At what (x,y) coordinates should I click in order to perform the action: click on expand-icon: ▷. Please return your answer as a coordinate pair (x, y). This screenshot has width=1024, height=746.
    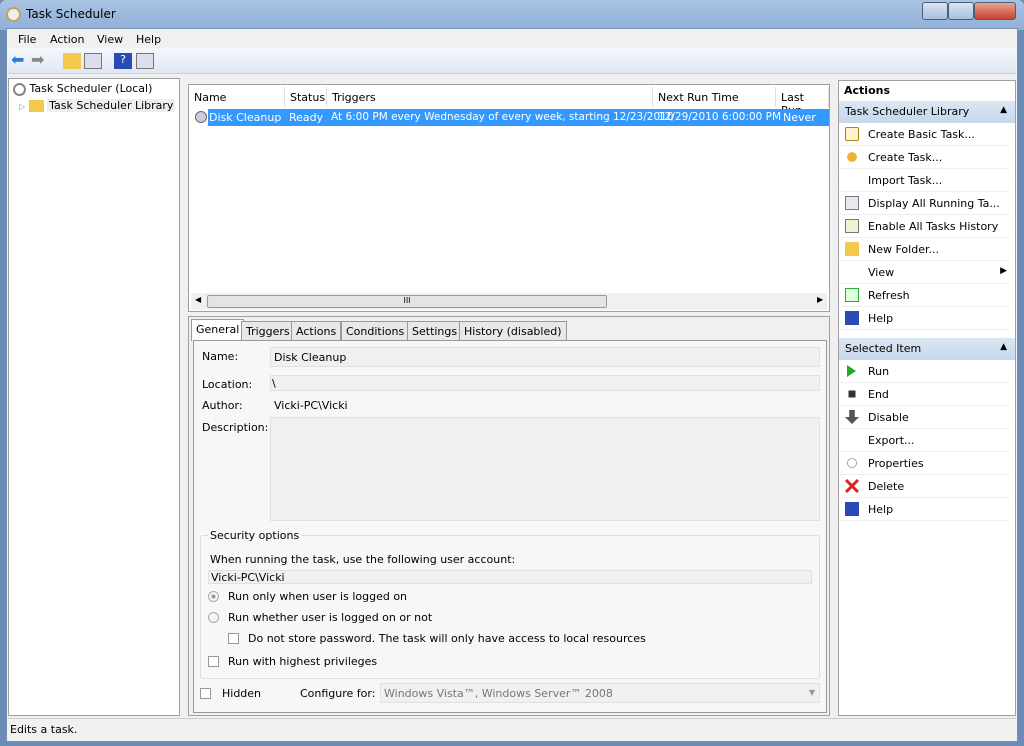
    Looking at the image, I should click on (22, 106).